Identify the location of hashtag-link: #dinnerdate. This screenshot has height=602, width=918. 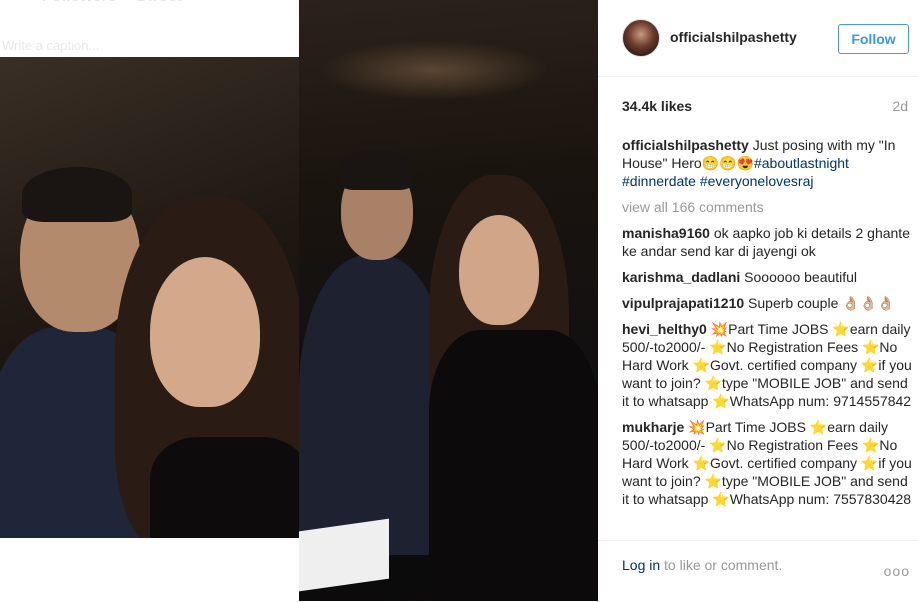
(659, 181).